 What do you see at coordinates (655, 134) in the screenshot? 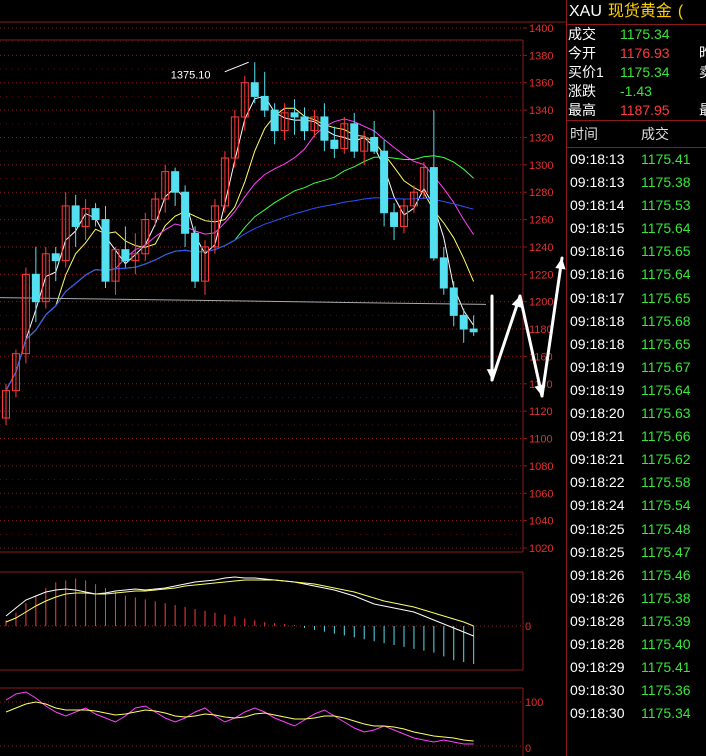
I see `ticks-header-price: 成交` at bounding box center [655, 134].